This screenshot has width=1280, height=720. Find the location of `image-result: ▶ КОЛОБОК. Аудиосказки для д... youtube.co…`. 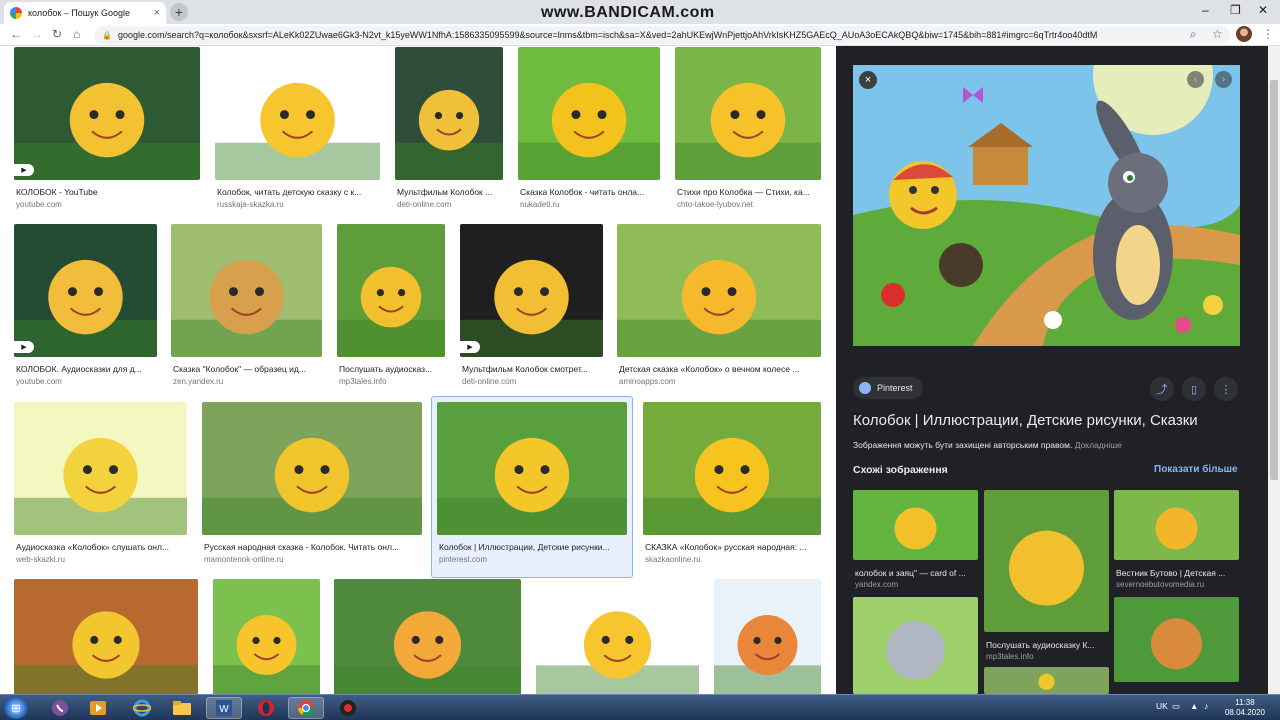

image-result: ▶ КОЛОБОК. Аудиосказки для д... youtube.co… is located at coordinates (85, 308).